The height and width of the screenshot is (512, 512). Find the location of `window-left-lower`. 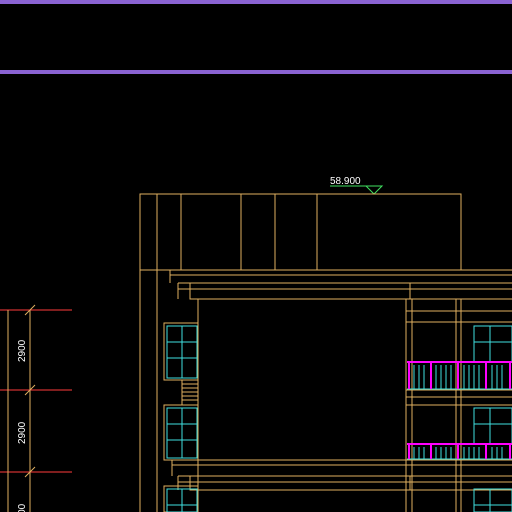

window-left-lower is located at coordinates (182, 500).